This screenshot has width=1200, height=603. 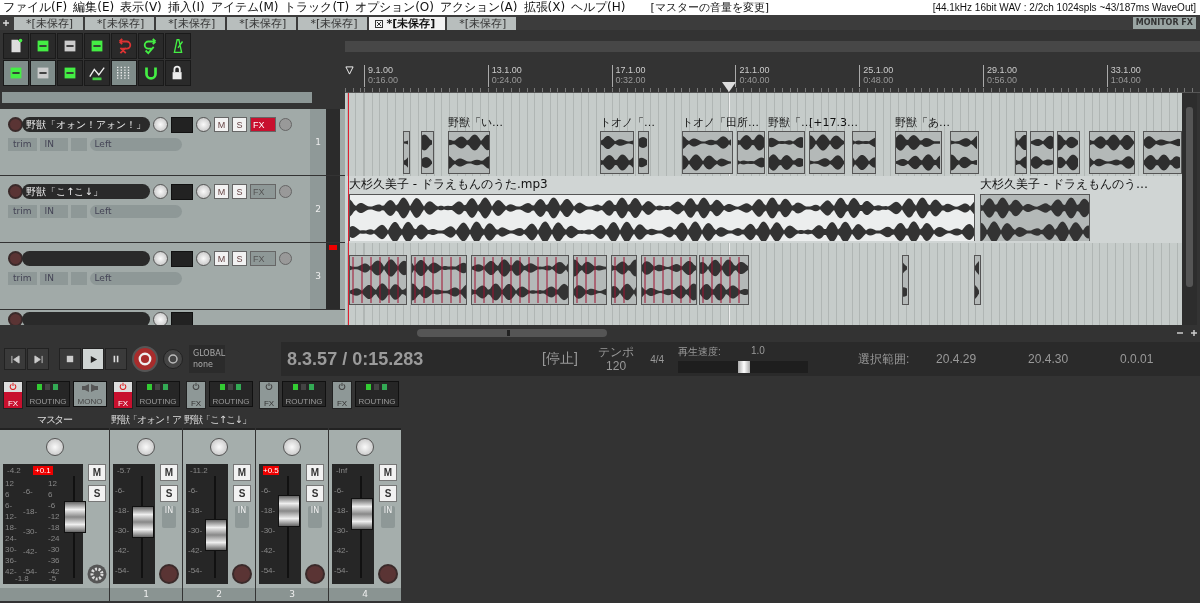 I want to click on menu-item: ファイル(F), so click(x=35, y=8).